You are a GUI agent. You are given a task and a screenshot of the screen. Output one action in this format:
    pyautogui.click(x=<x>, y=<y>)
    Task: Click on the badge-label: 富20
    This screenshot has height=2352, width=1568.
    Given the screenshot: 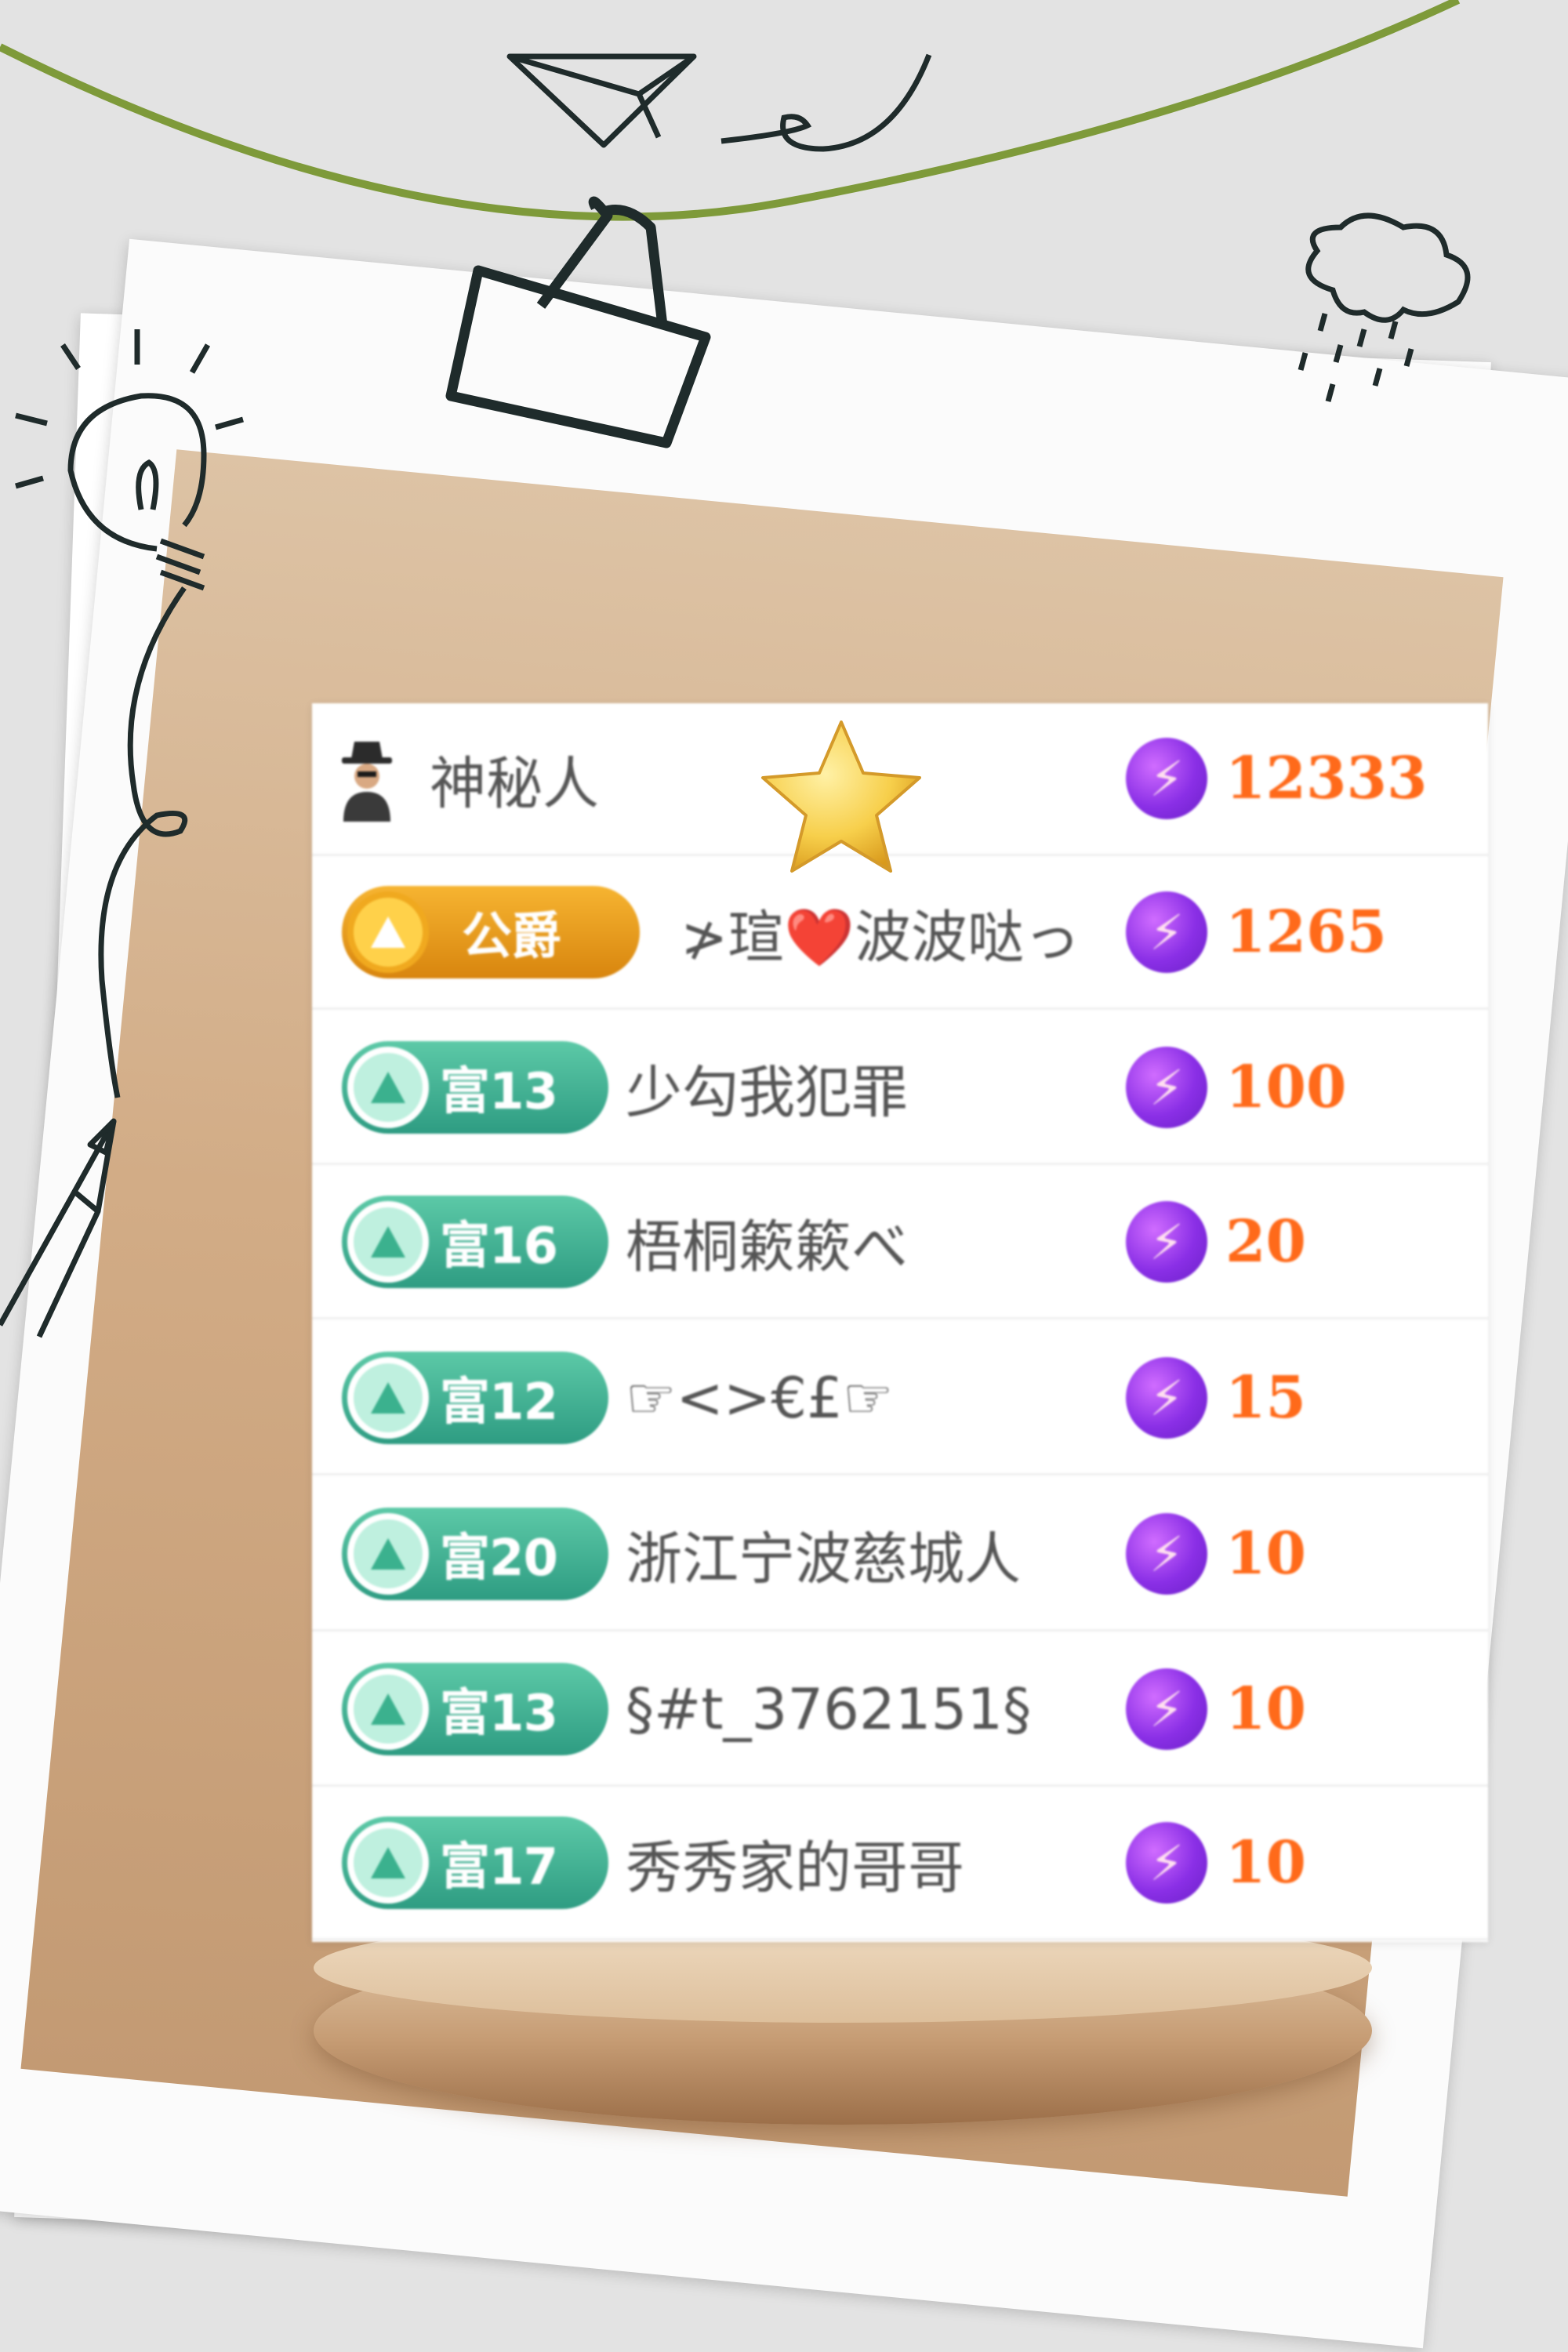 What is the action you would take?
    pyautogui.click(x=499, y=1559)
    